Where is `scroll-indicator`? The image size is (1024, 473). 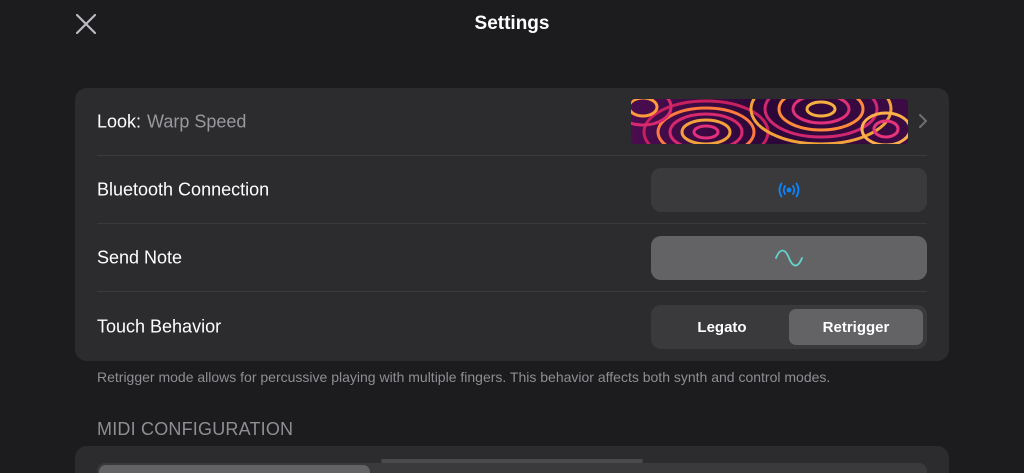 scroll-indicator is located at coordinates (512, 461).